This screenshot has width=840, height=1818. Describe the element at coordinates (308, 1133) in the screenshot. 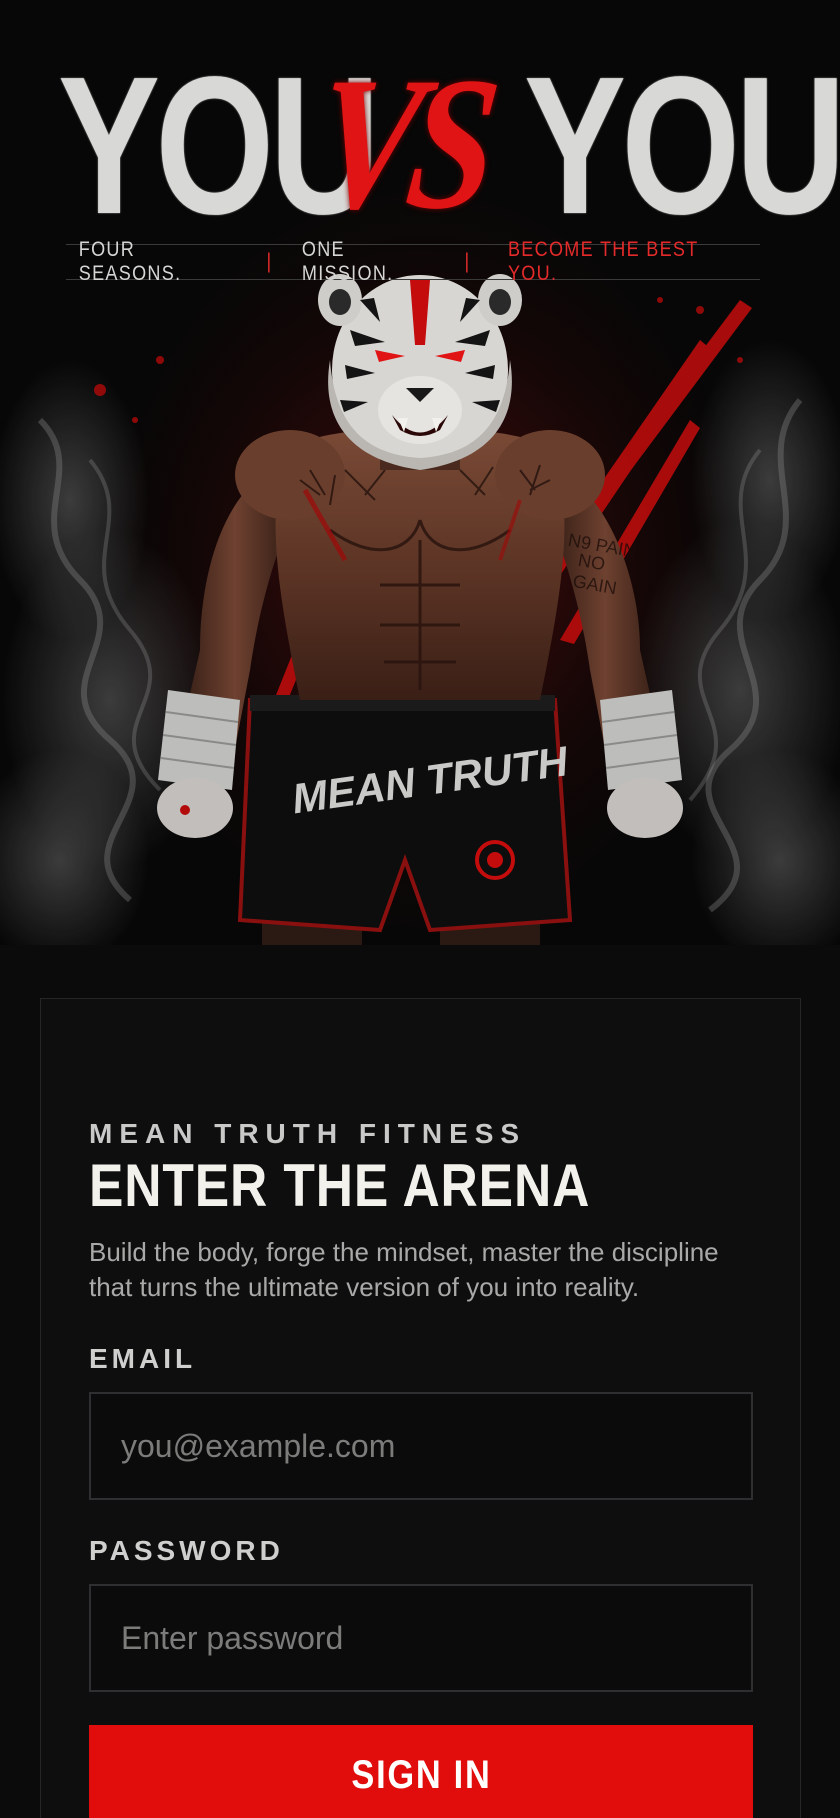

I see `brand-label: MEAN TRUTH FITNESS` at that location.